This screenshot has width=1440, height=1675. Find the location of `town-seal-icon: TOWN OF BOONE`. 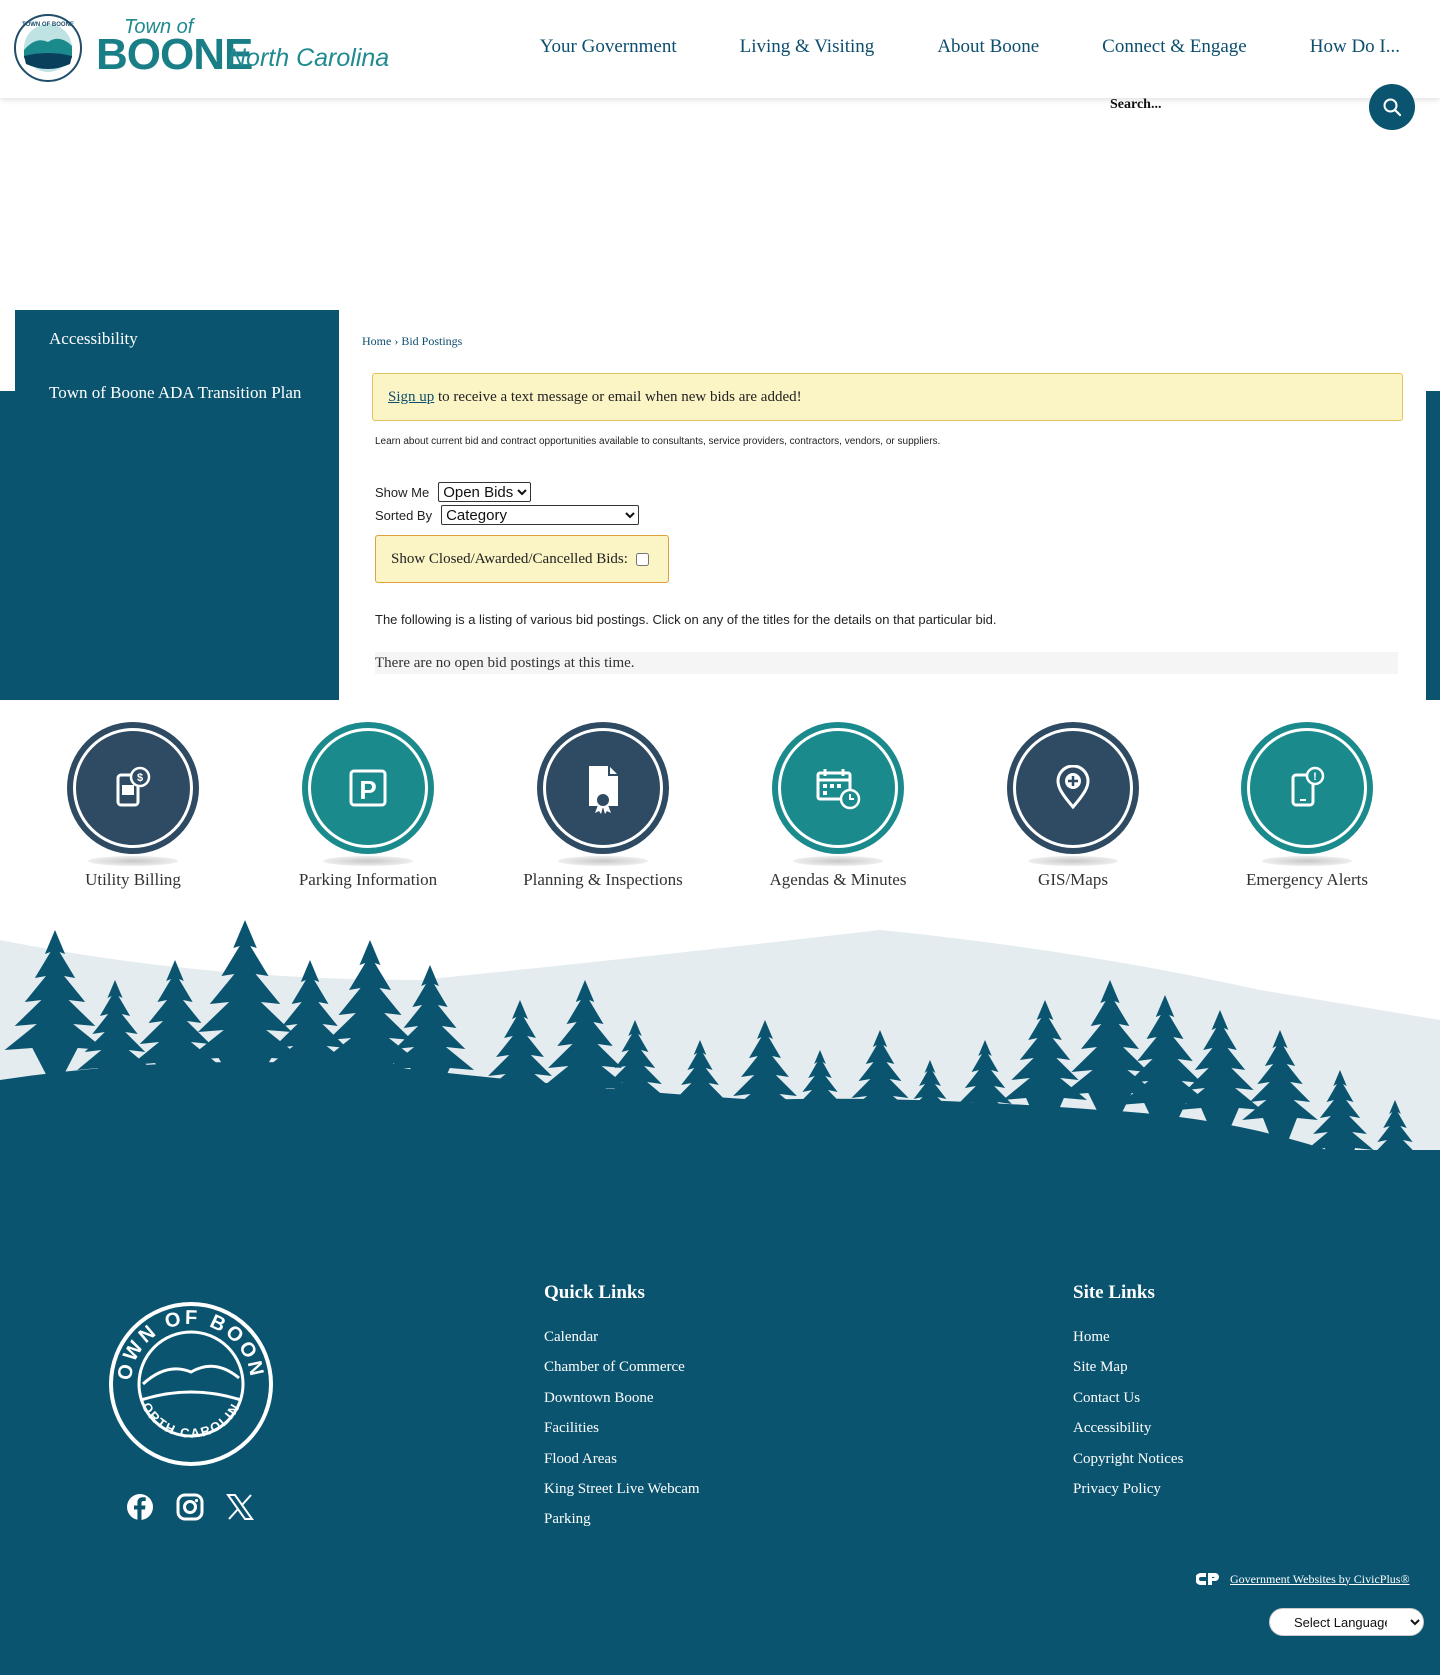

town-seal-icon: TOWN OF BOONE is located at coordinates (48, 48).